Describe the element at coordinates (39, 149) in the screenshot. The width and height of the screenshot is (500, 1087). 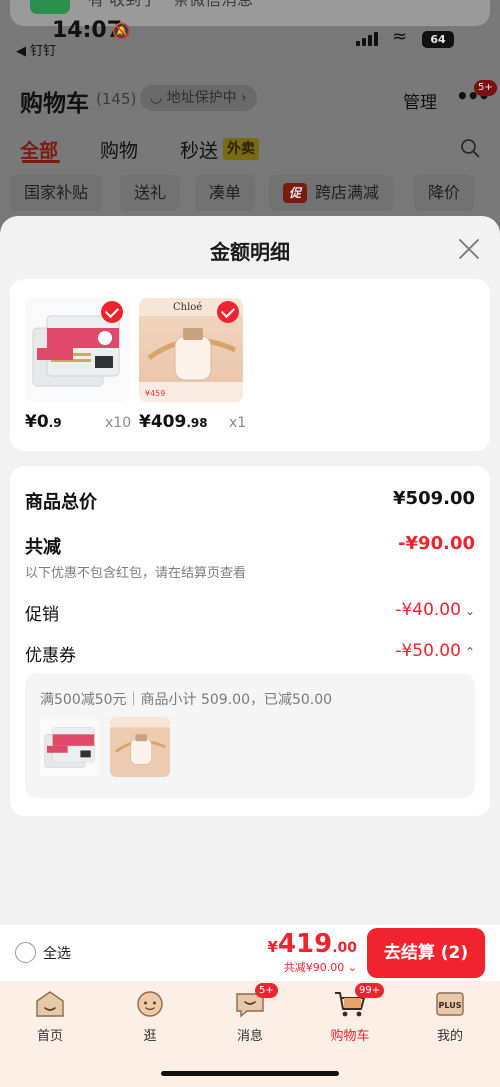
I see `tab-all: 全部` at that location.